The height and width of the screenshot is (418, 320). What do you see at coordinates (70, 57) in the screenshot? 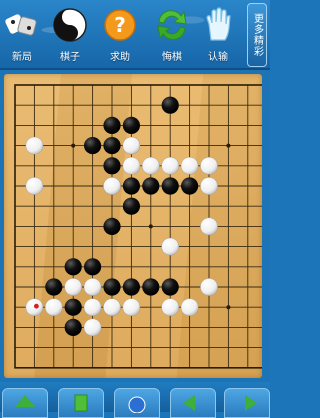
I see `stone-label: 棋子` at bounding box center [70, 57].